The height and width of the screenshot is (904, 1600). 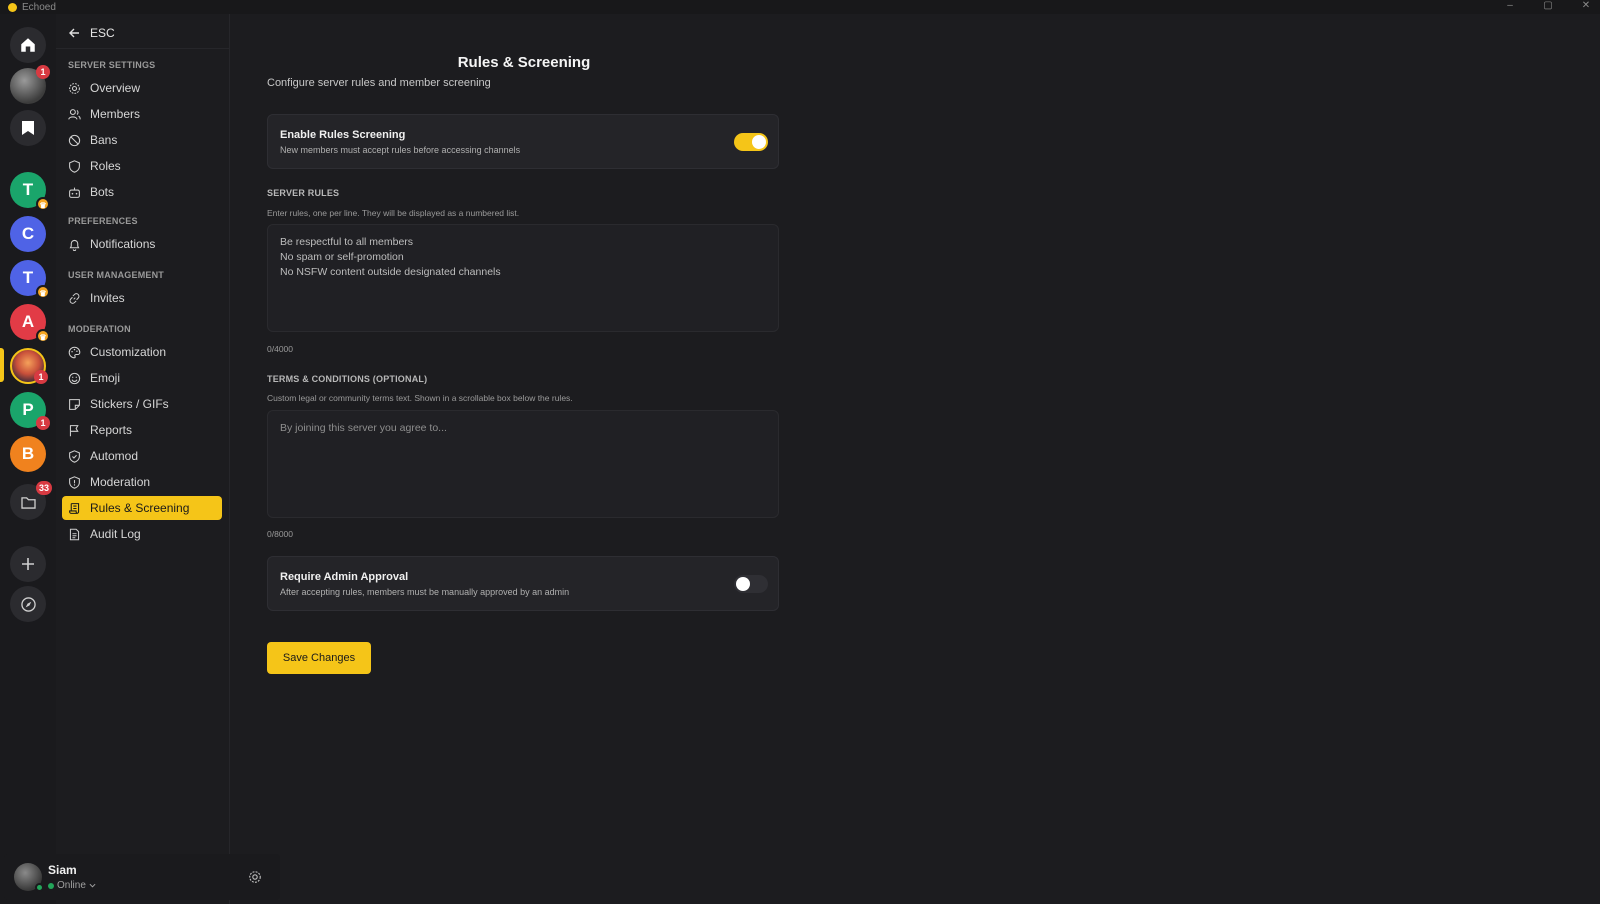 I want to click on flag-icon, so click(x=74, y=430).